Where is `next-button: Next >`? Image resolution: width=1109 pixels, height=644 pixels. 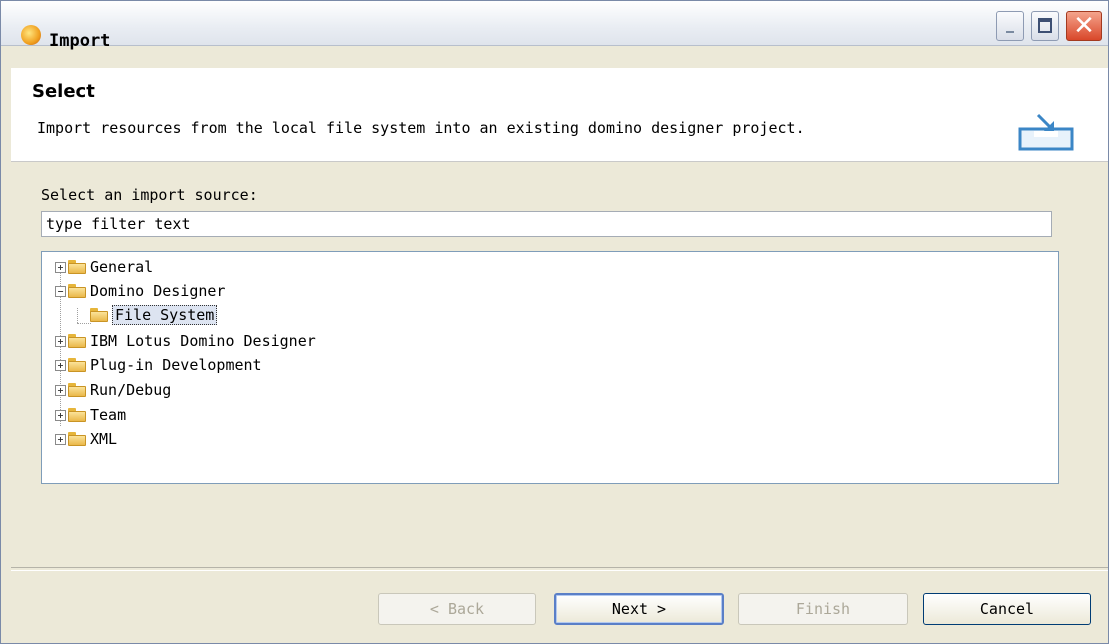
next-button: Next > is located at coordinates (639, 609).